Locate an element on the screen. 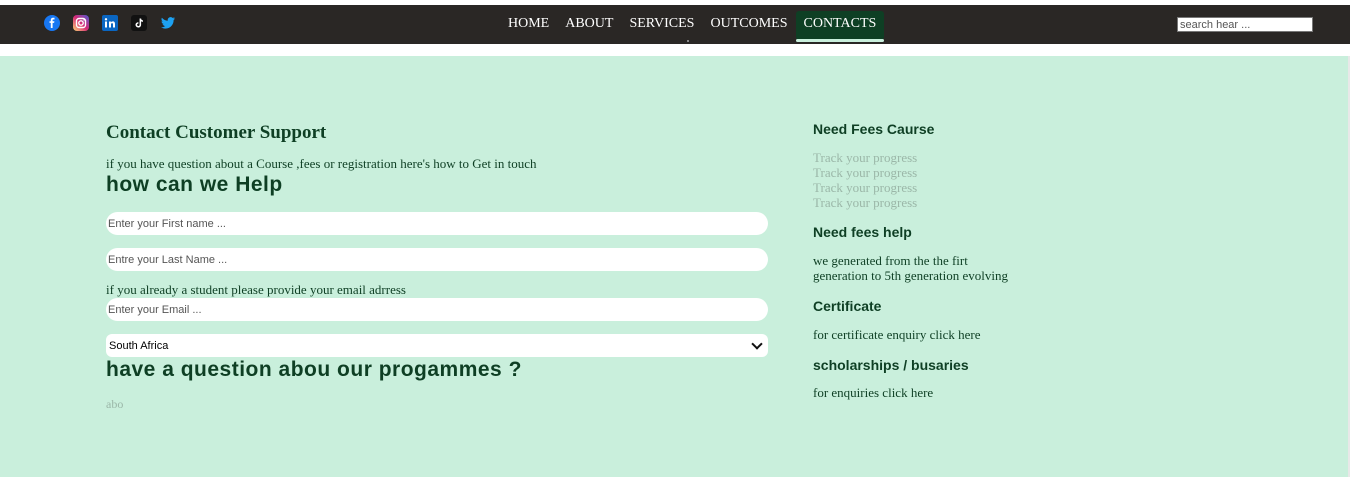 The image size is (1350, 479). fees-help-line1: we generated from the the firt is located at coordinates (890, 260).